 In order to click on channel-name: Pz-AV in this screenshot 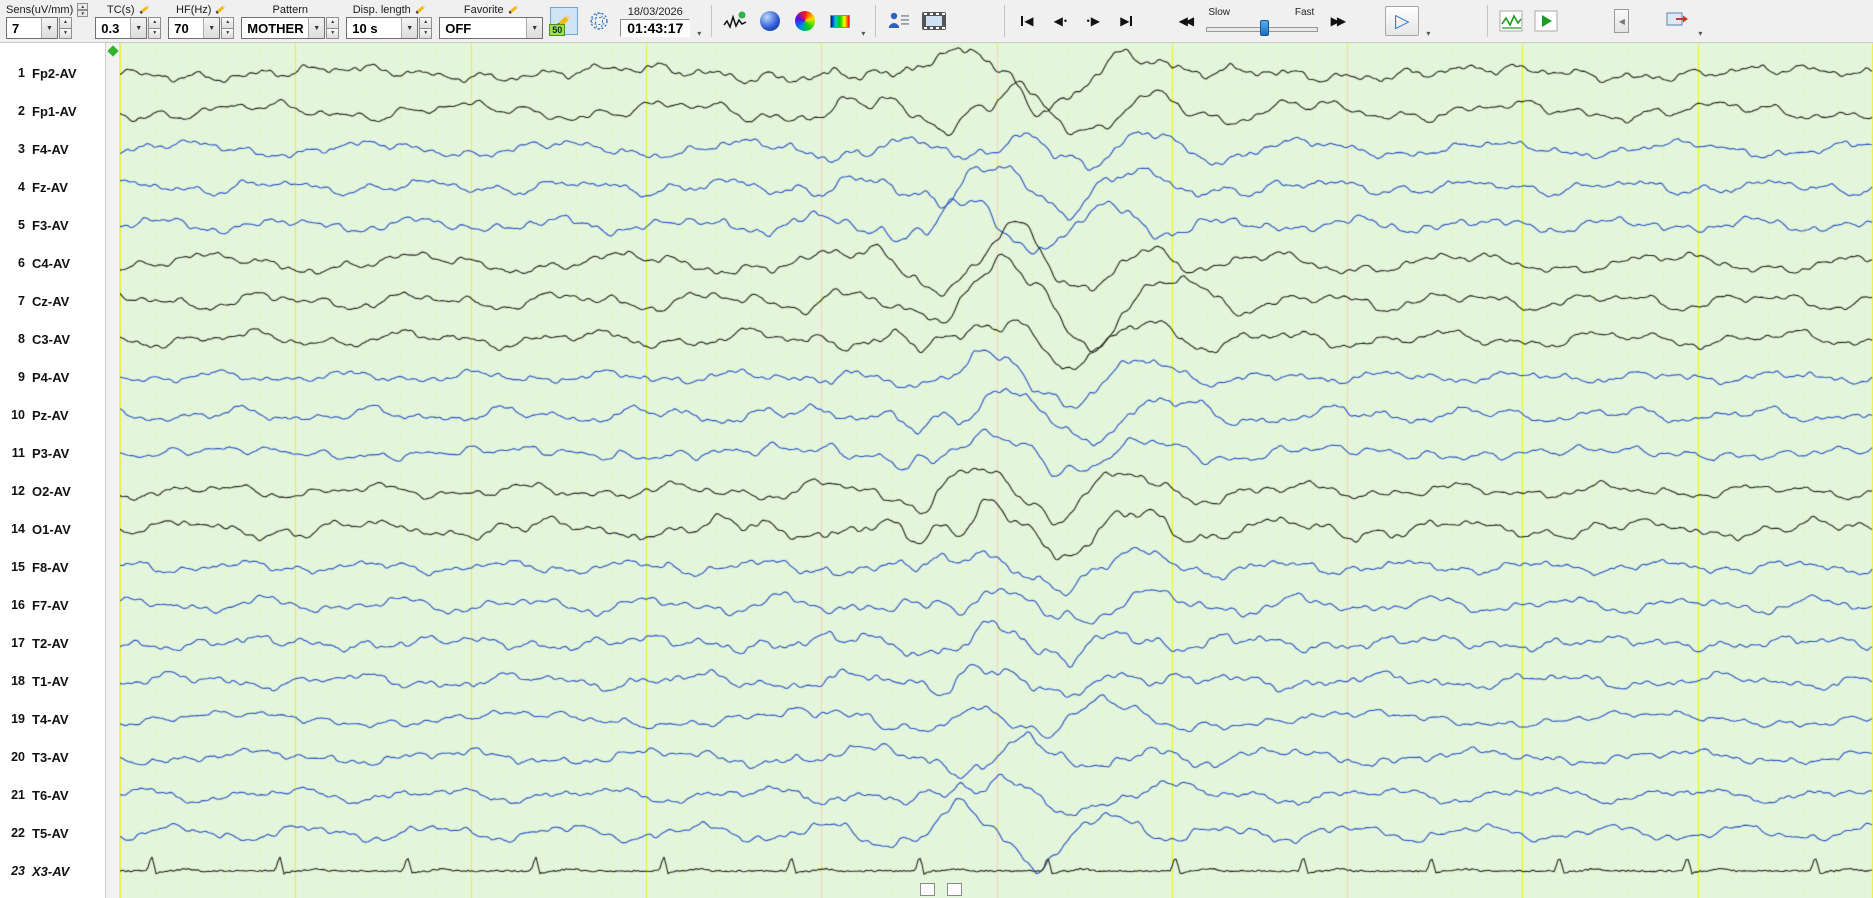, I will do `click(50, 415)`.